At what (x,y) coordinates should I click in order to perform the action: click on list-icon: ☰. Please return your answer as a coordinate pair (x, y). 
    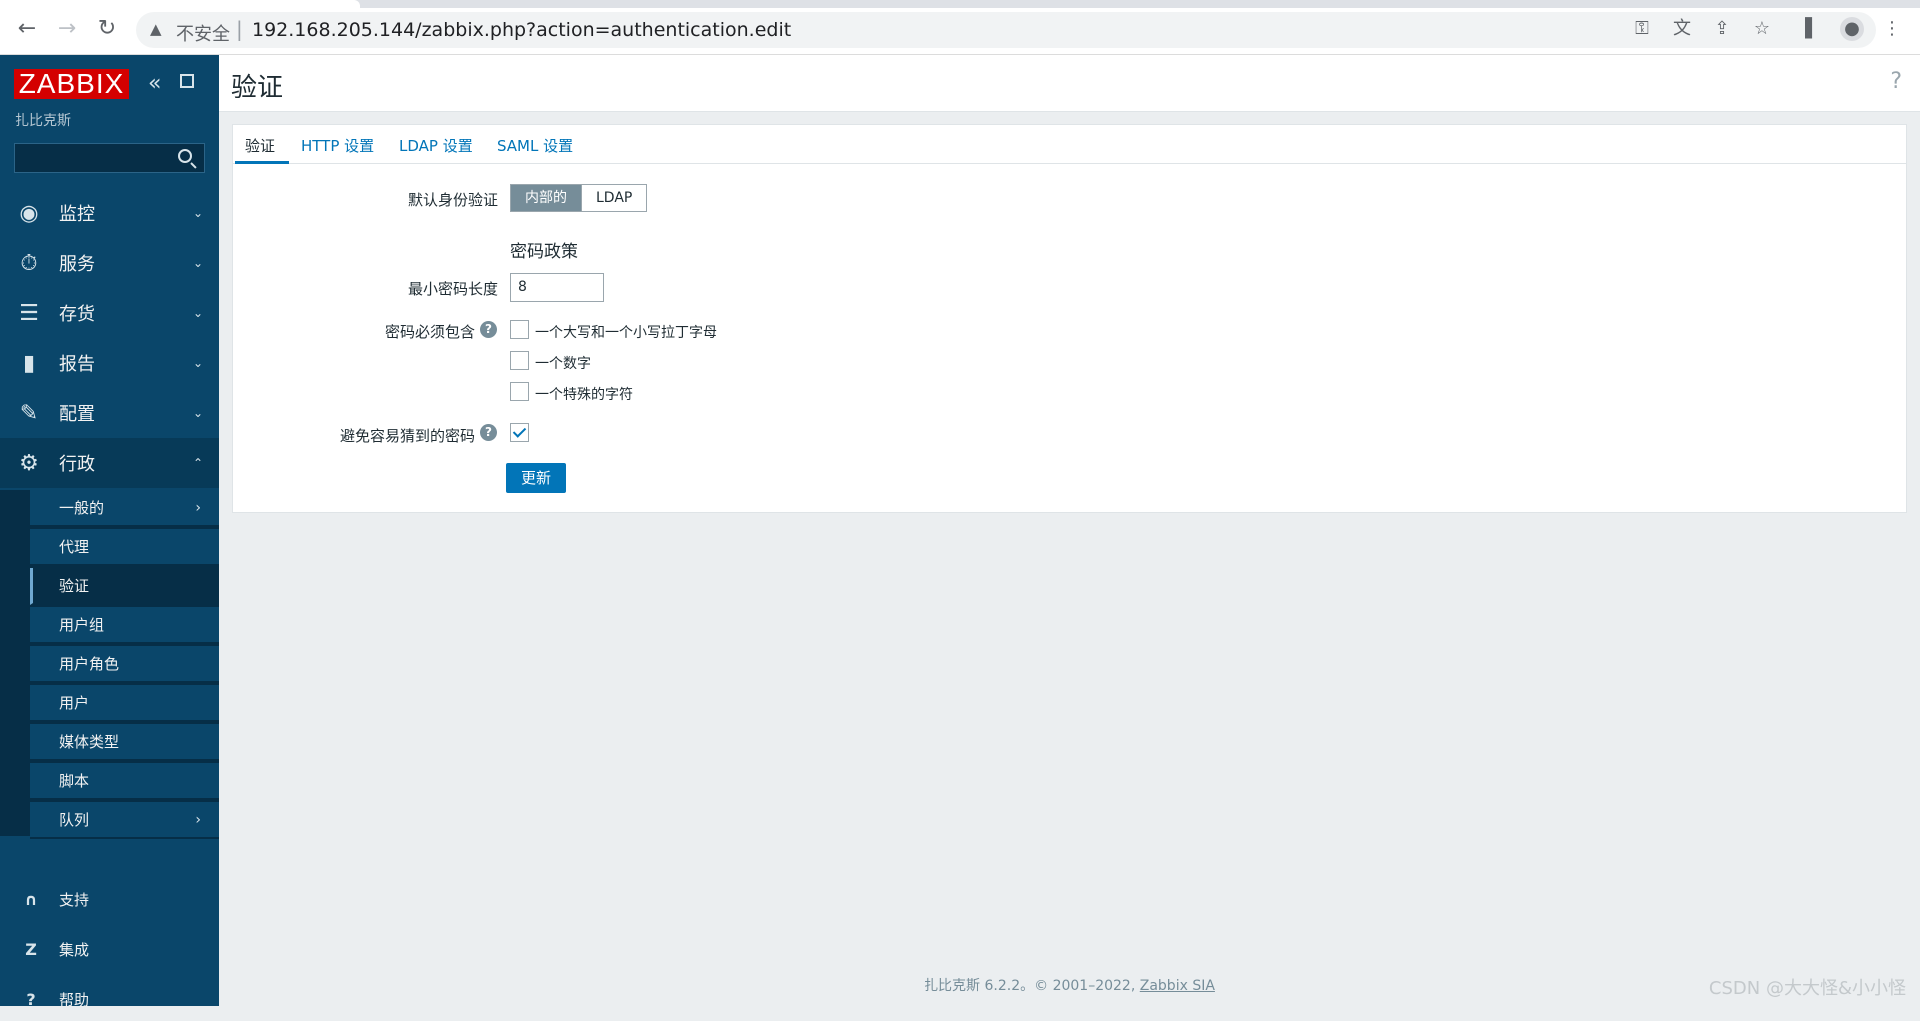
    Looking at the image, I should click on (29, 313).